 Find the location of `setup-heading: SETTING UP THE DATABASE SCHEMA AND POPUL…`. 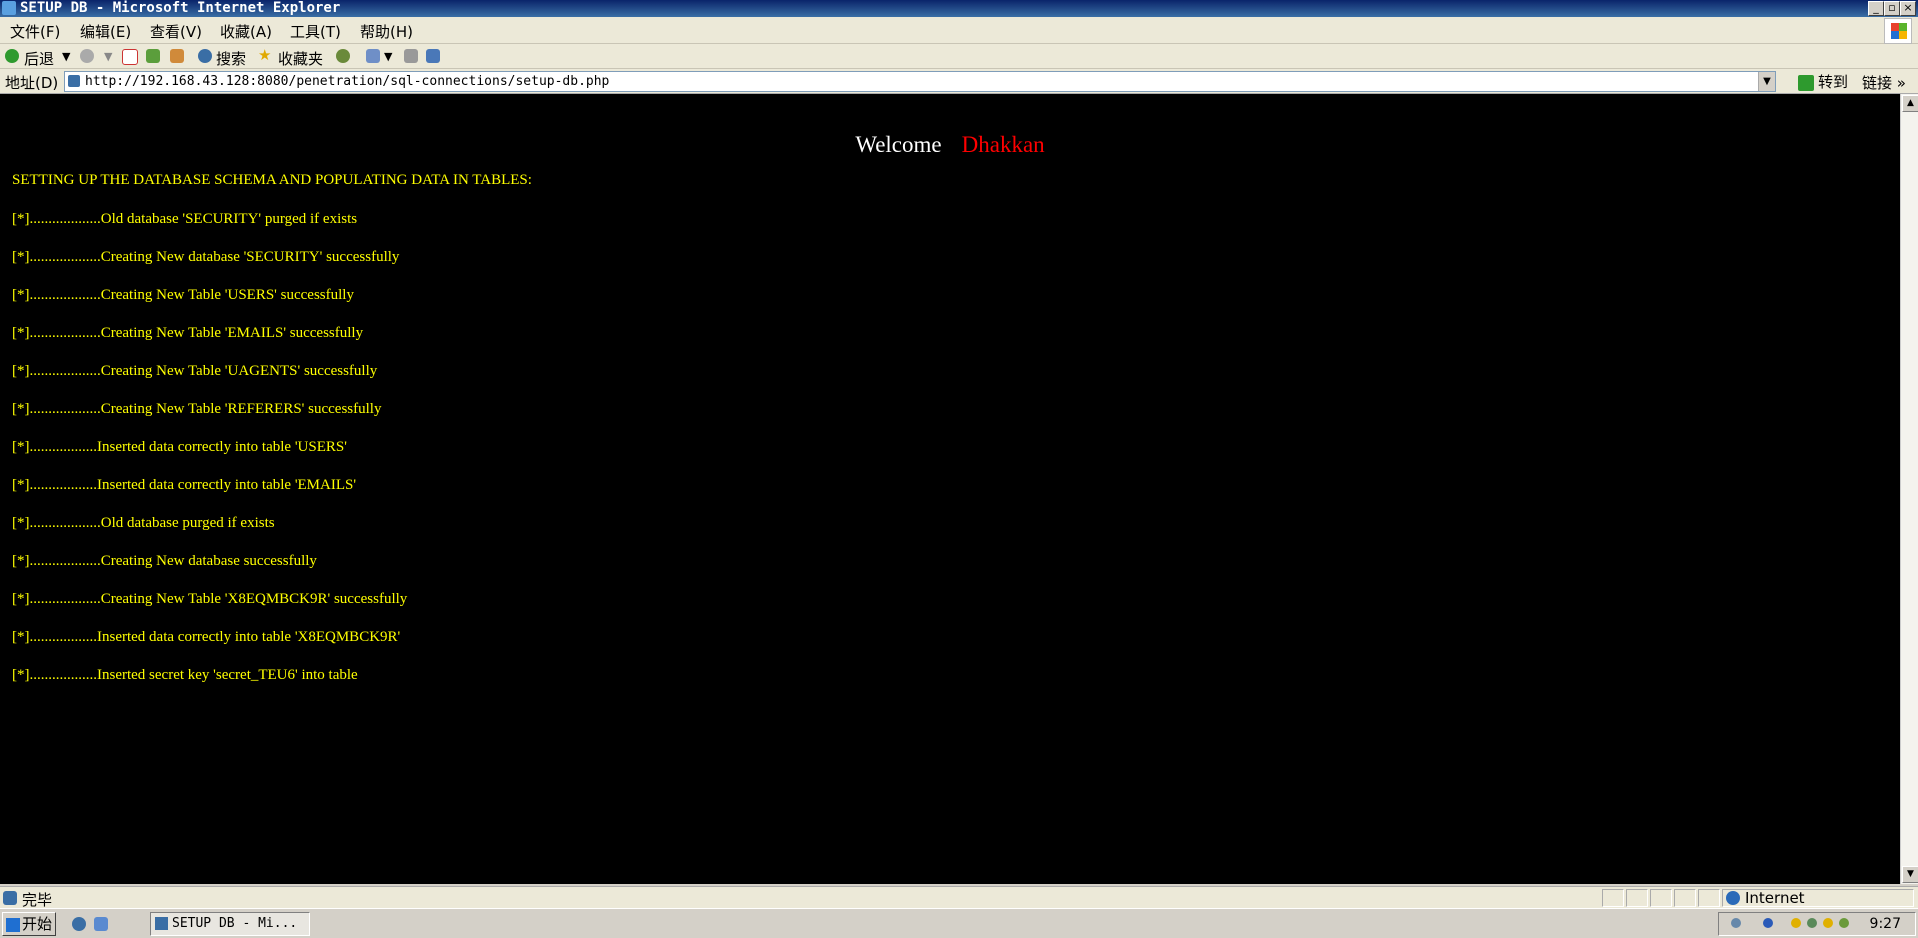

setup-heading: SETTING UP THE DATABASE SCHEMA AND POPUL… is located at coordinates (272, 180).